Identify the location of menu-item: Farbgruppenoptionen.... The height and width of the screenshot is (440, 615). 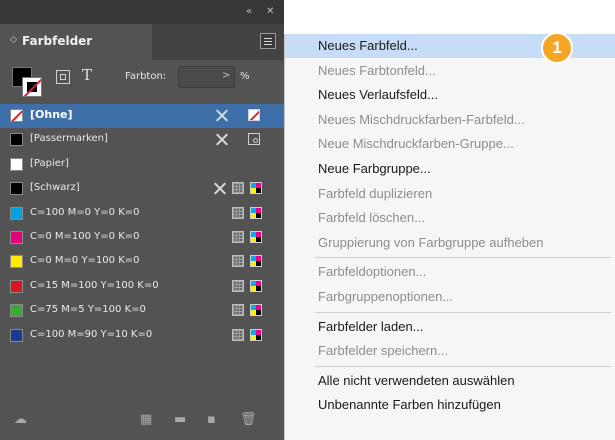
(450, 297).